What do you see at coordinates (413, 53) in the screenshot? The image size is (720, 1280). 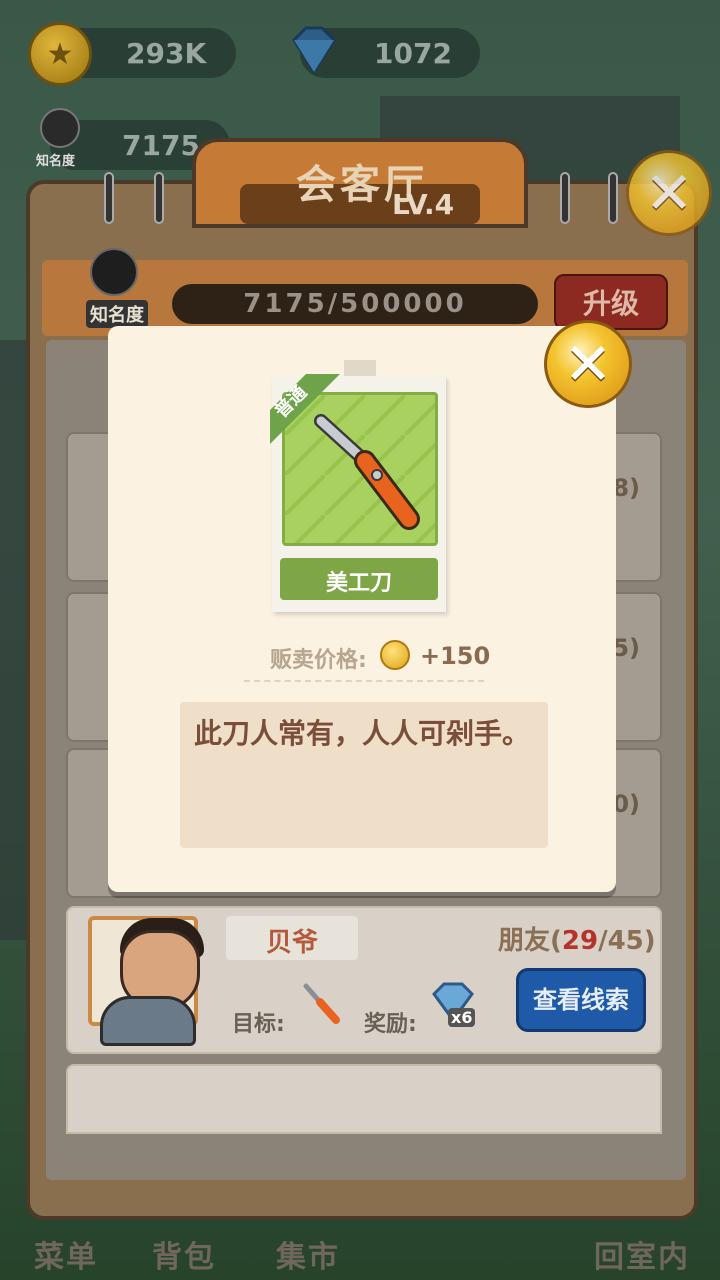 I see `diamond-count: 1072` at bounding box center [413, 53].